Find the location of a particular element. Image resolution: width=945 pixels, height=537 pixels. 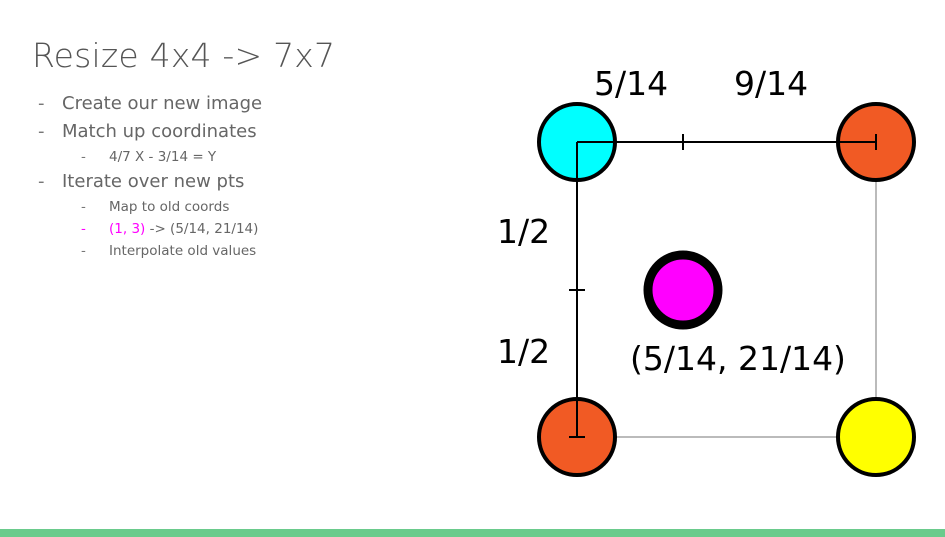

label-top-left: 5/14 is located at coordinates (631, 83).